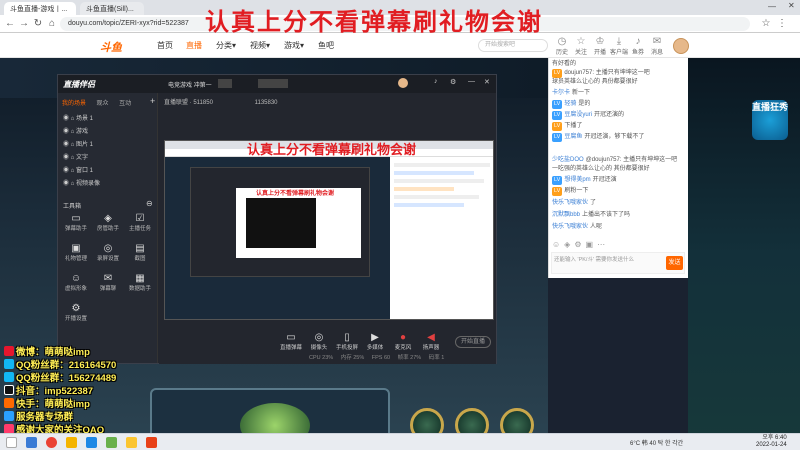 The width and height of the screenshot is (800, 450). Describe the element at coordinates (108, 222) in the screenshot. I see `tool-admin: ◈ 房管助手` at that location.